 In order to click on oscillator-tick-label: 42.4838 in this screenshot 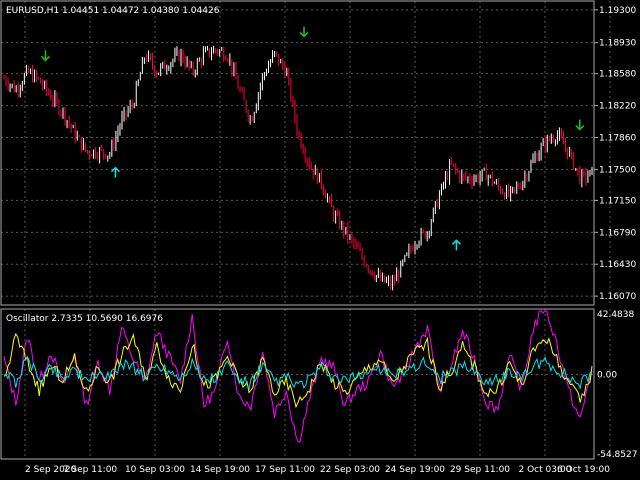, I will do `click(615, 315)`.